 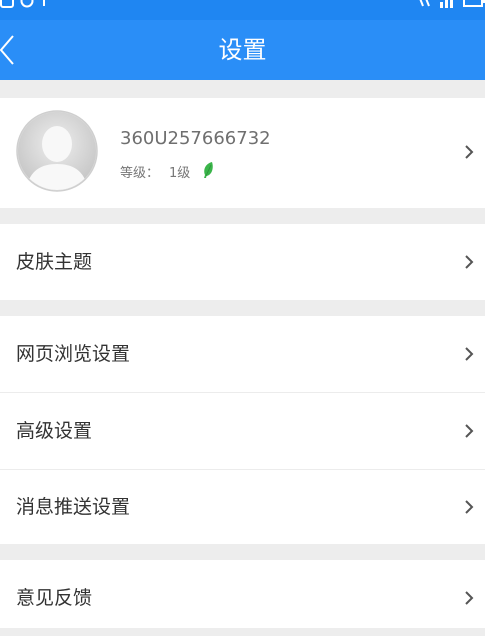 What do you see at coordinates (180, 173) in the screenshot?
I see `level-value: 1级` at bounding box center [180, 173].